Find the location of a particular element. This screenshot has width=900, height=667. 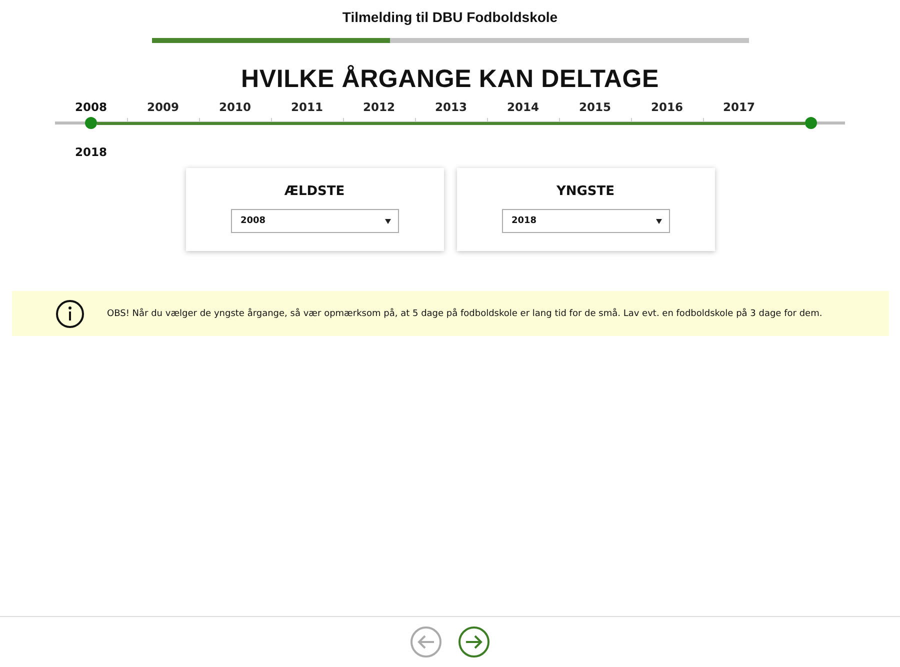

year-label: 2016 is located at coordinates (667, 107).